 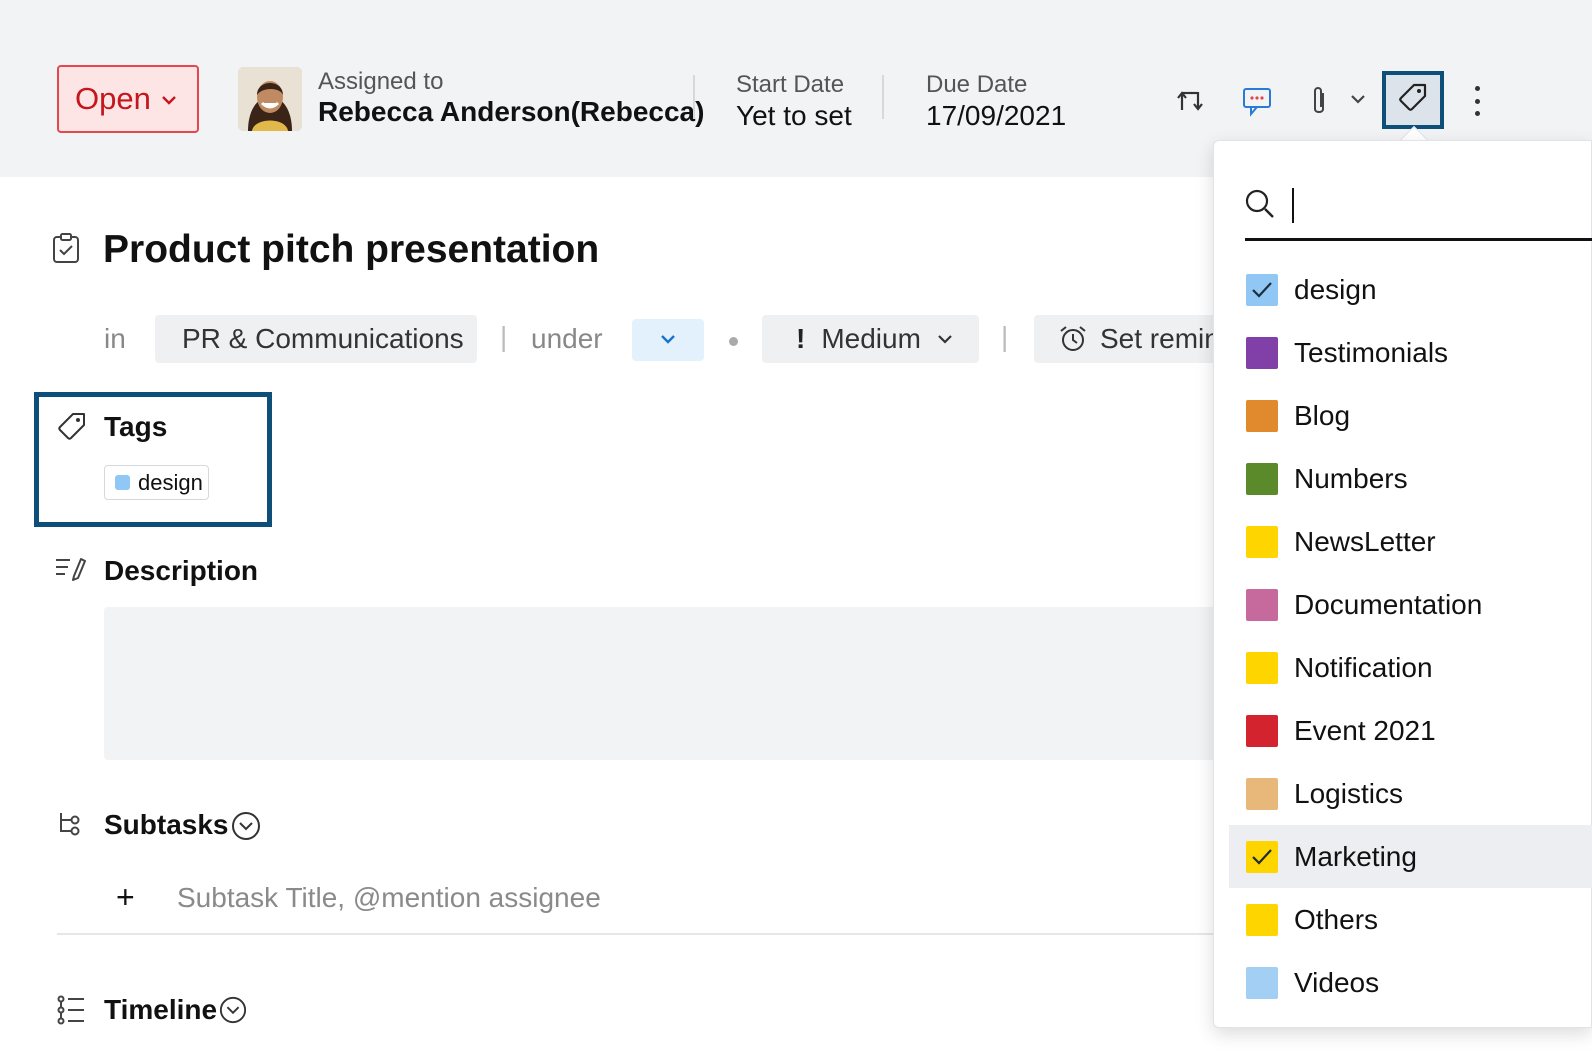 What do you see at coordinates (181, 570) in the screenshot?
I see `description-heading: Description` at bounding box center [181, 570].